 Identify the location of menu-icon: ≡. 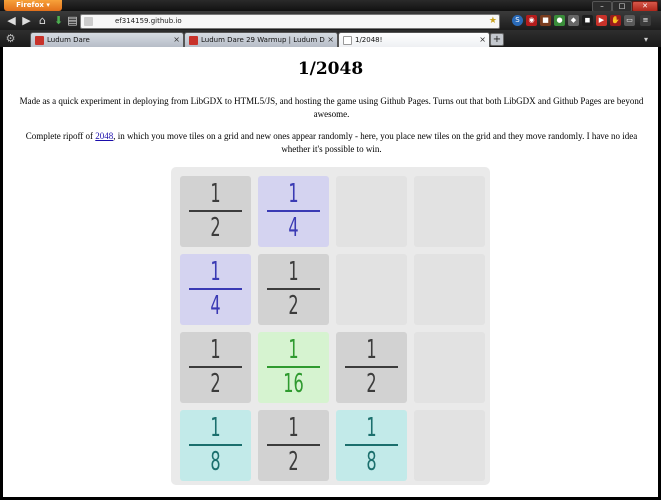
(645, 20).